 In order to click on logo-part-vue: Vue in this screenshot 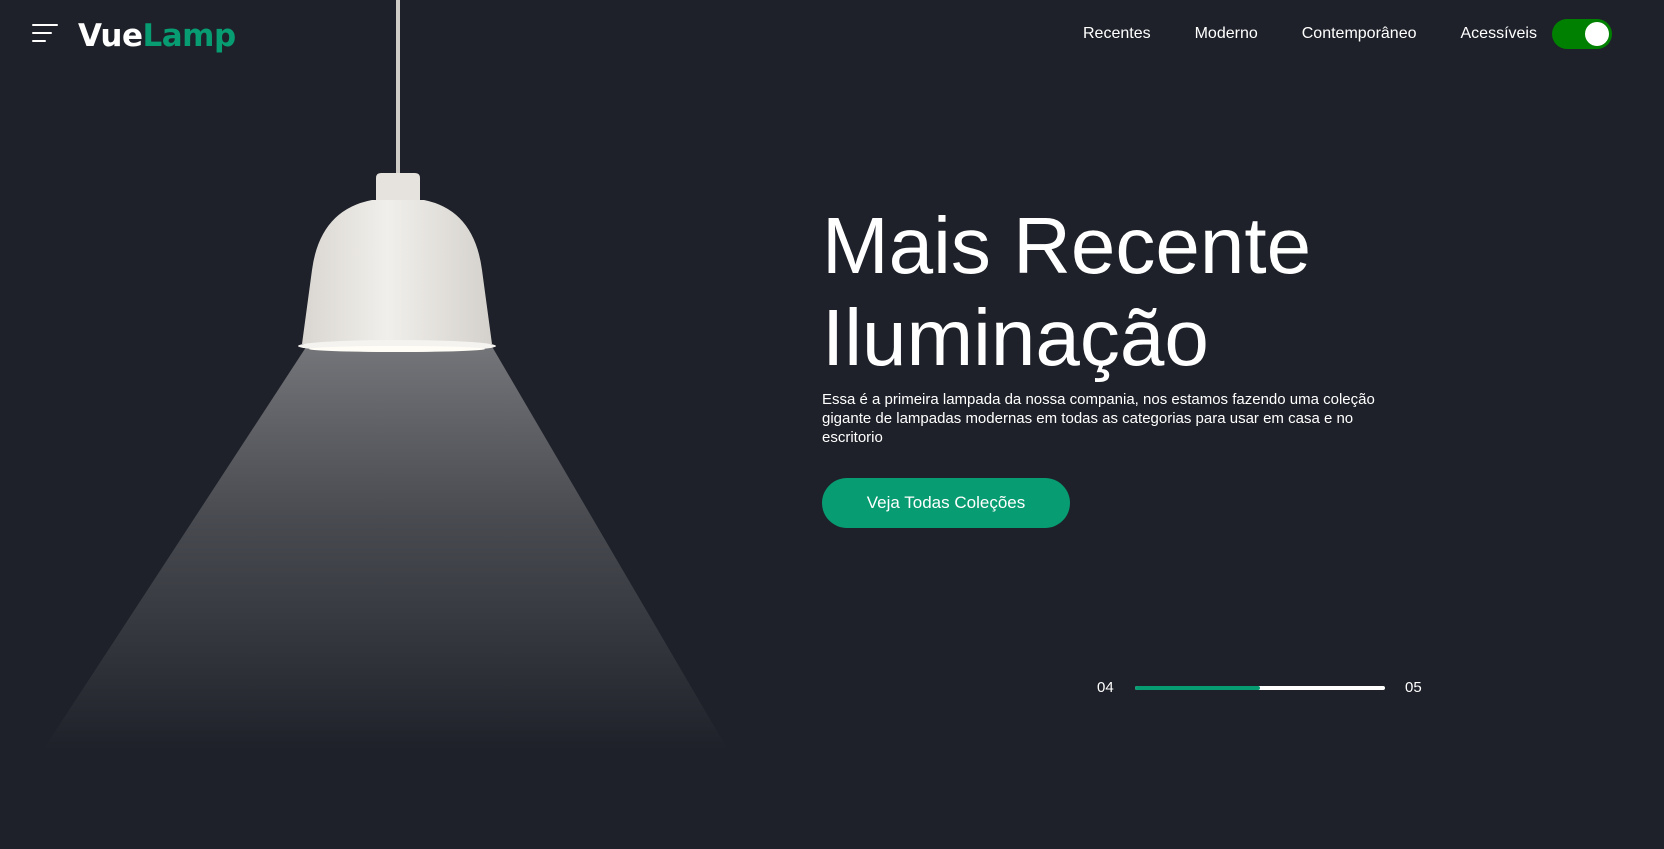, I will do `click(110, 36)`.